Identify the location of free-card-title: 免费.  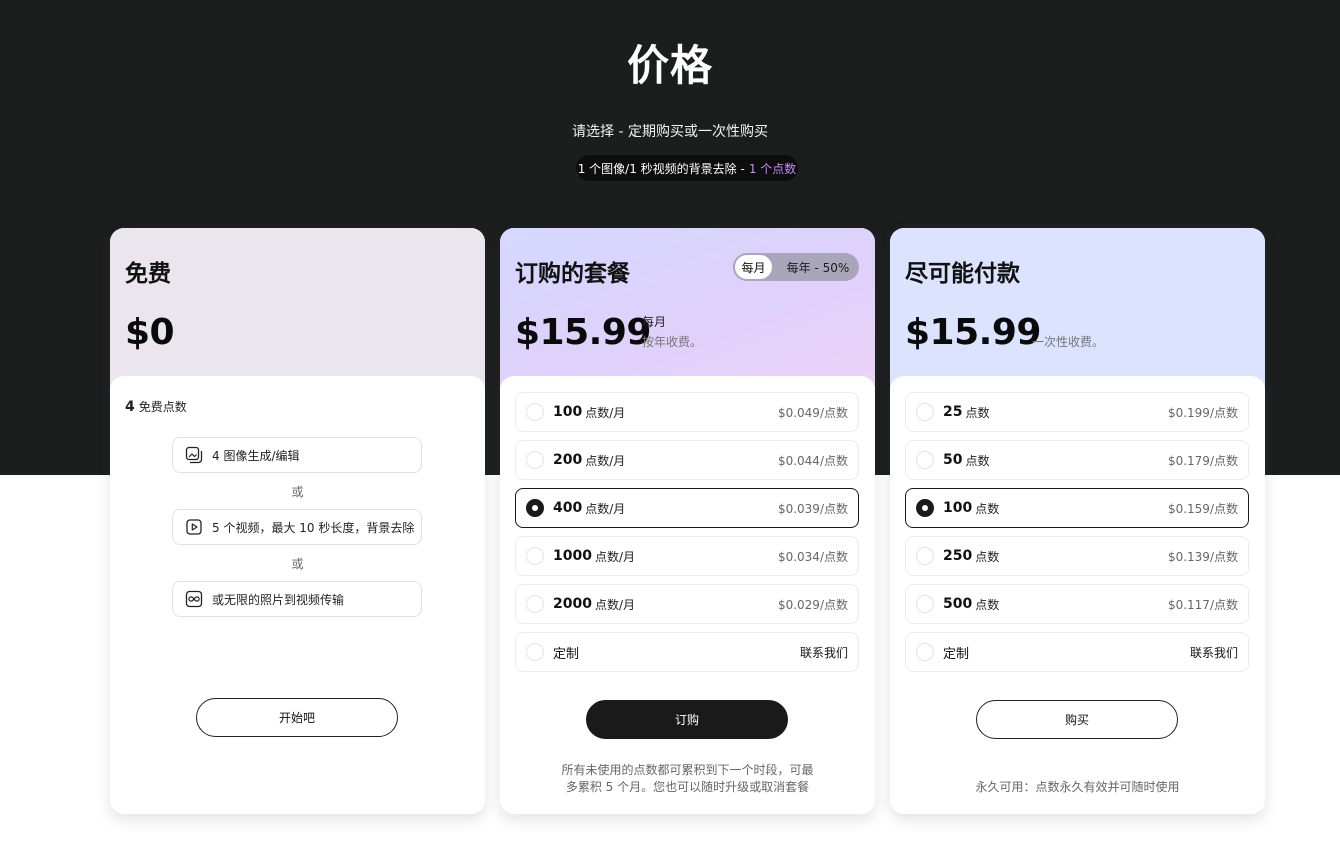
(148, 274).